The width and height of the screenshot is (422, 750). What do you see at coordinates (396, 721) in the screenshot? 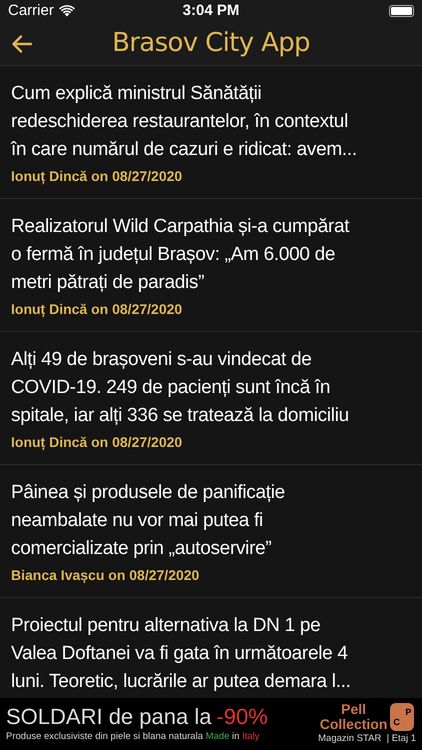
I see `logo-letter: C` at bounding box center [396, 721].